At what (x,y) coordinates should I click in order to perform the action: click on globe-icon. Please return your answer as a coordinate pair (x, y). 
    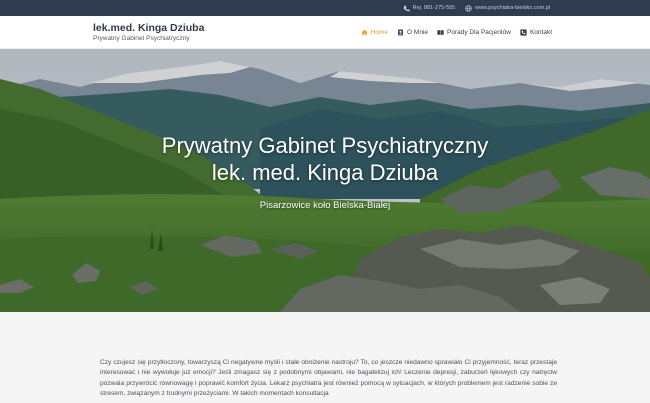
    Looking at the image, I should click on (468, 8).